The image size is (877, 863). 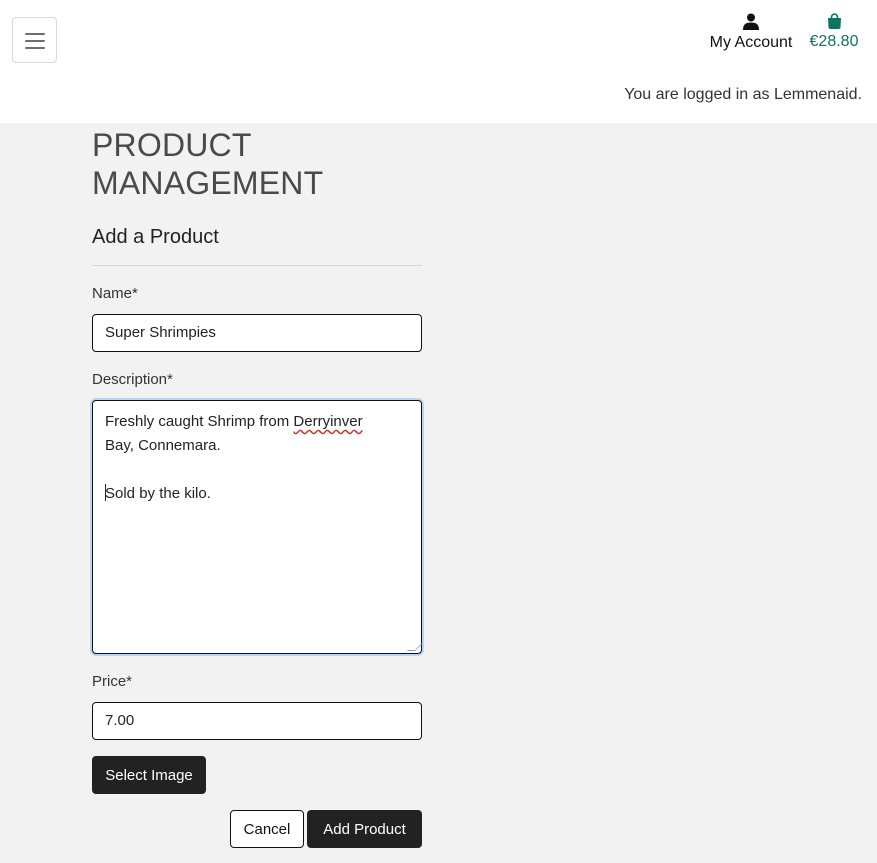 What do you see at coordinates (834, 41) in the screenshot?
I see `bag-total: €28.80` at bounding box center [834, 41].